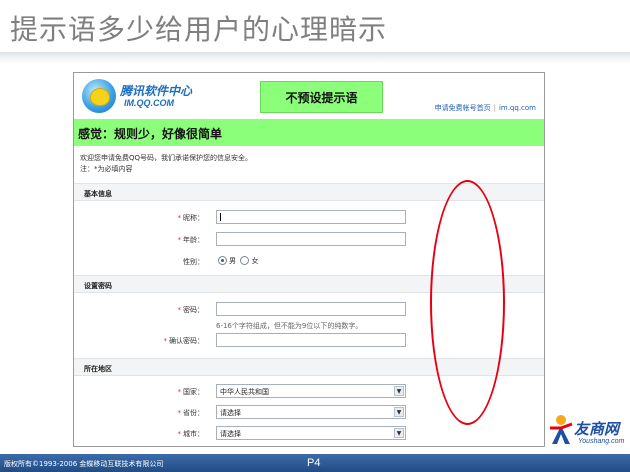  I want to click on gender-row: 性别： 男 女, so click(244, 262).